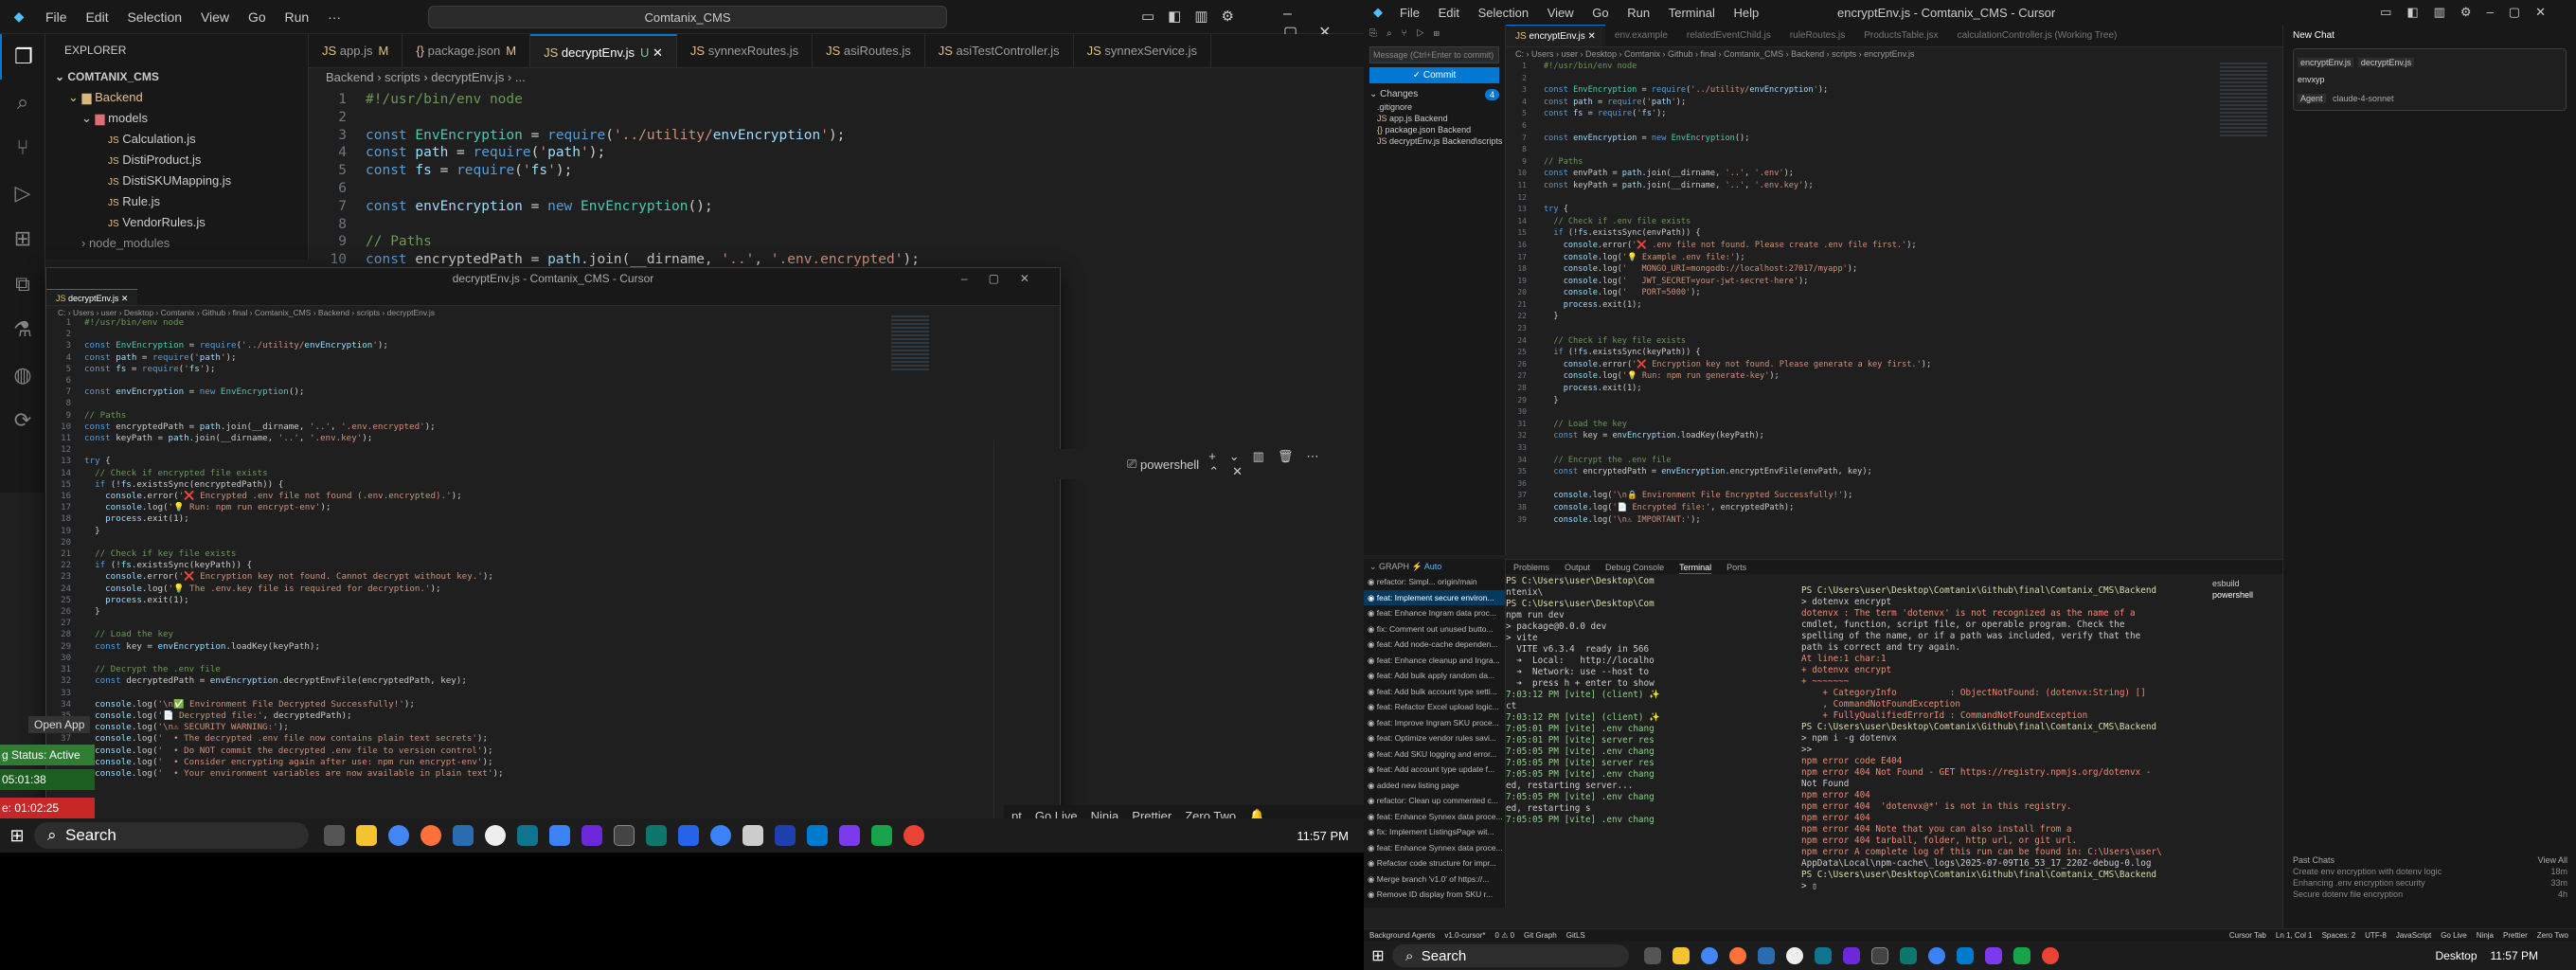 The width and height of the screenshot is (2576, 970). I want to click on scm-file: .gitignore, so click(1434, 107).